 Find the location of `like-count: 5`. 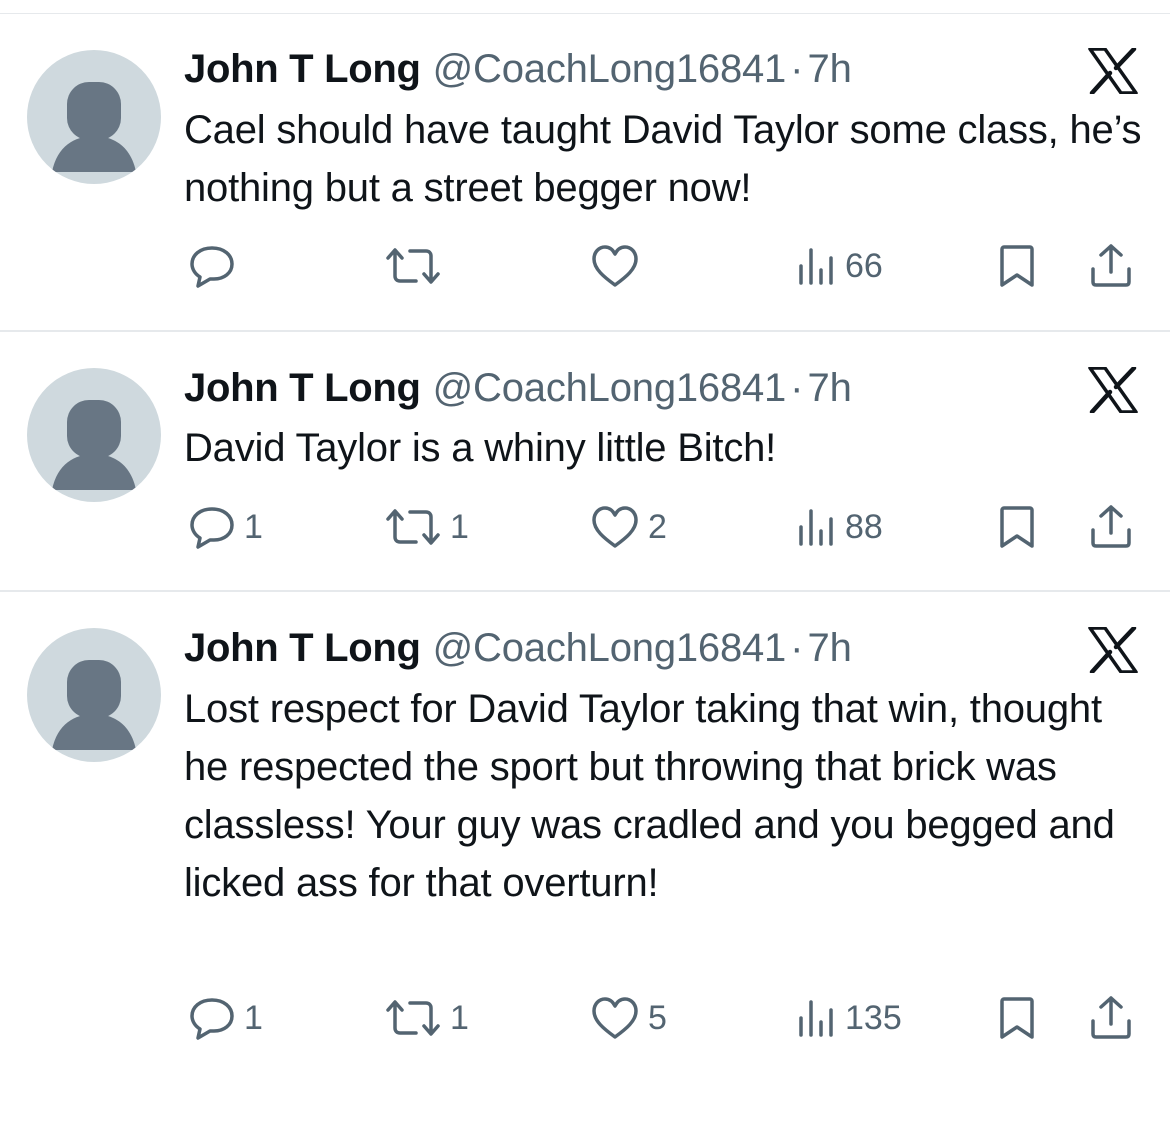

like-count: 5 is located at coordinates (657, 1018).